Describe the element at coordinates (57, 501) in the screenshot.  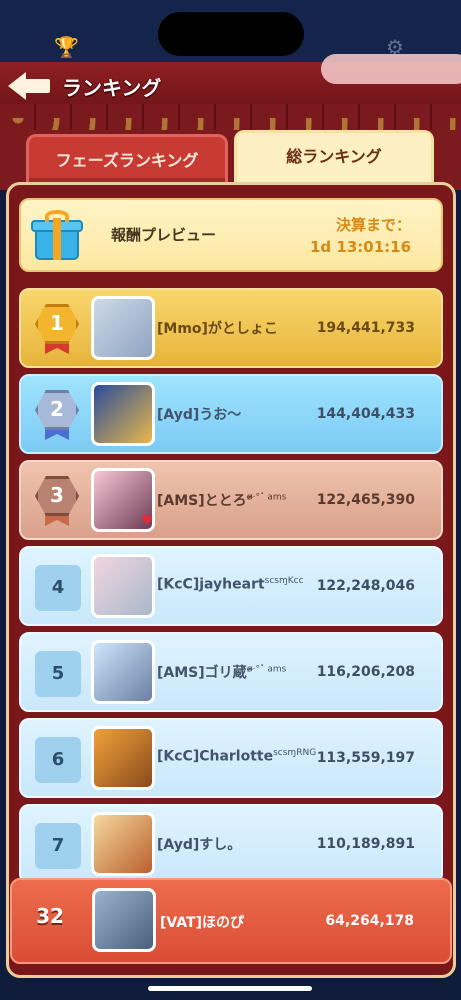
I see `bronze-medal-icon: 3` at that location.